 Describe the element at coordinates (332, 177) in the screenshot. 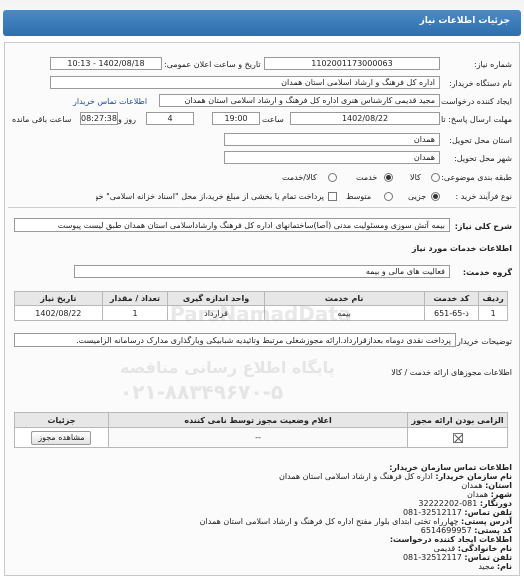

I see `category-both-radio` at that location.